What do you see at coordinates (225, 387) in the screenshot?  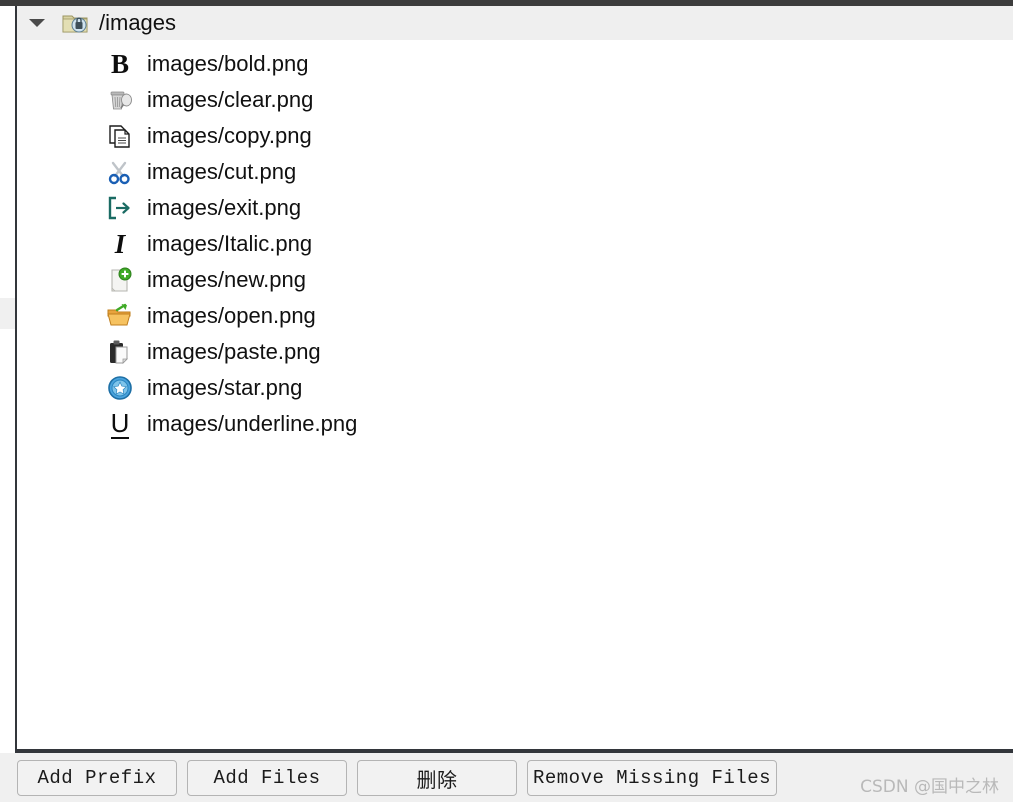 I see `file-path-label: images/star.png` at bounding box center [225, 387].